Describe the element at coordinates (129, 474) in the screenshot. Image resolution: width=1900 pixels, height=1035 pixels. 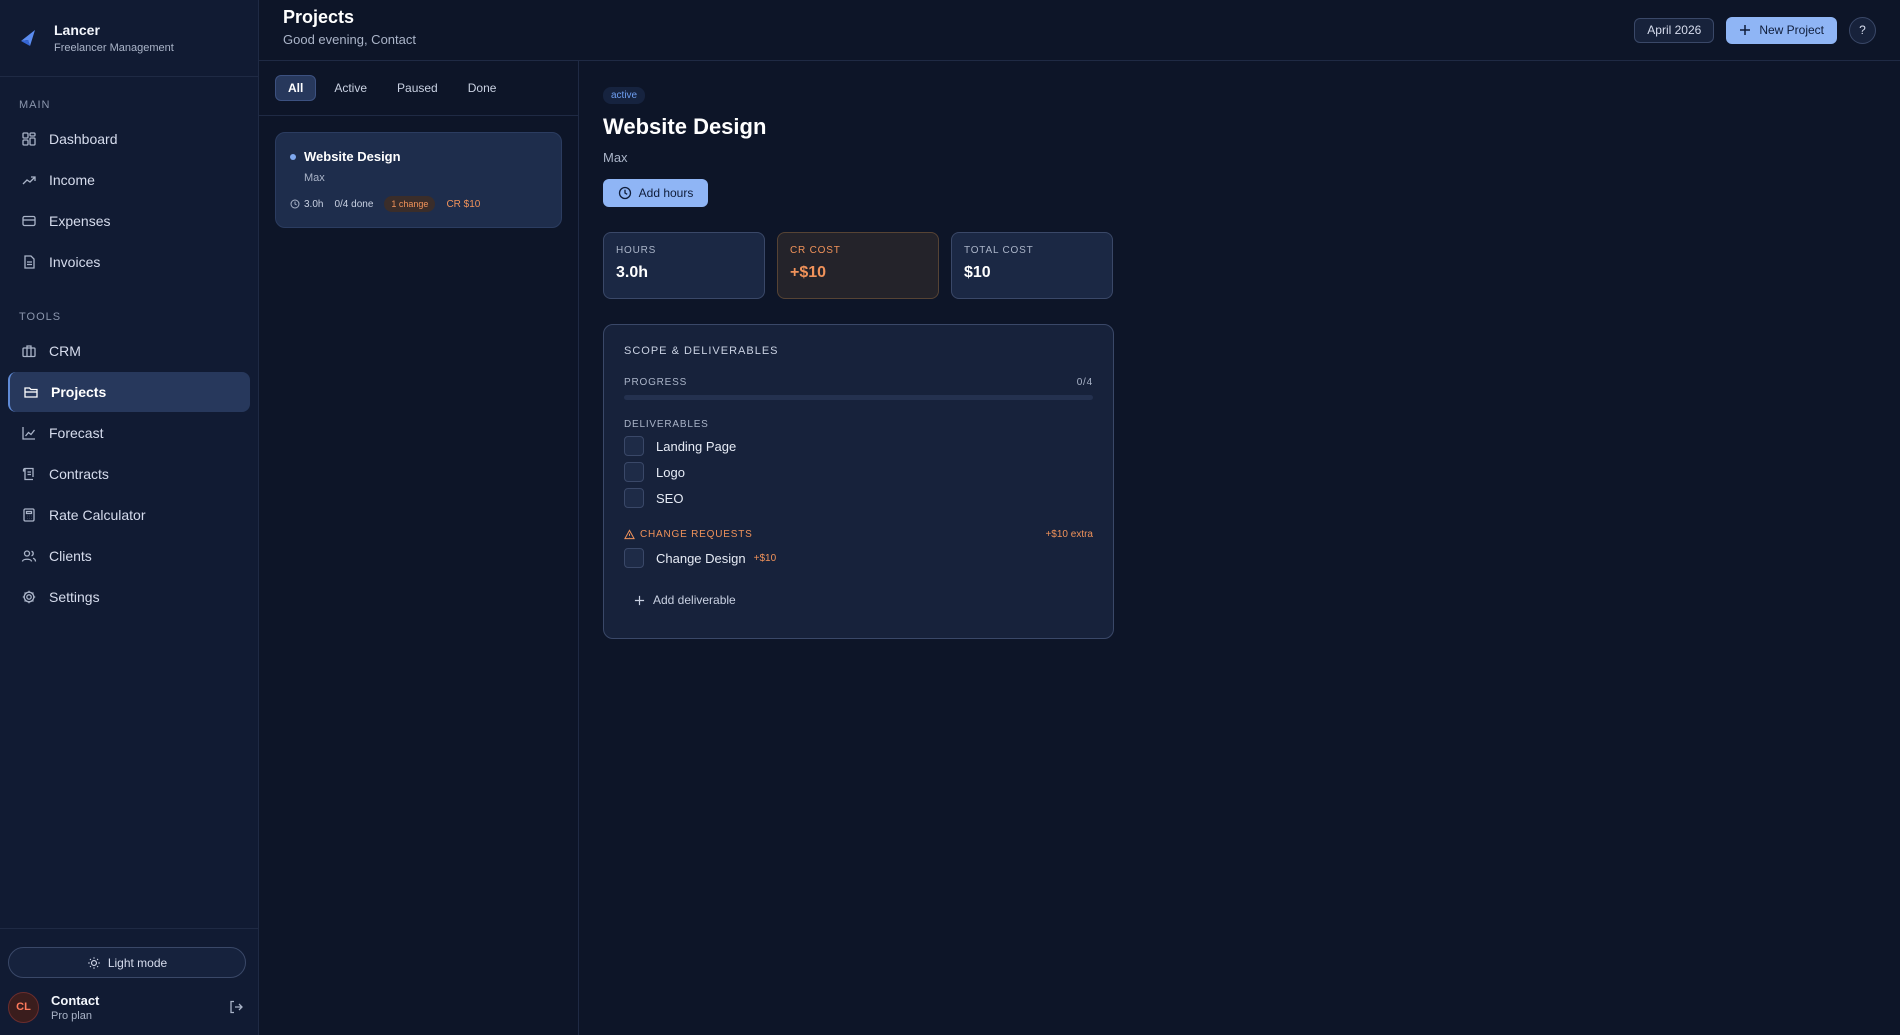
I see `sidebar-item-contracts: Contracts` at that location.